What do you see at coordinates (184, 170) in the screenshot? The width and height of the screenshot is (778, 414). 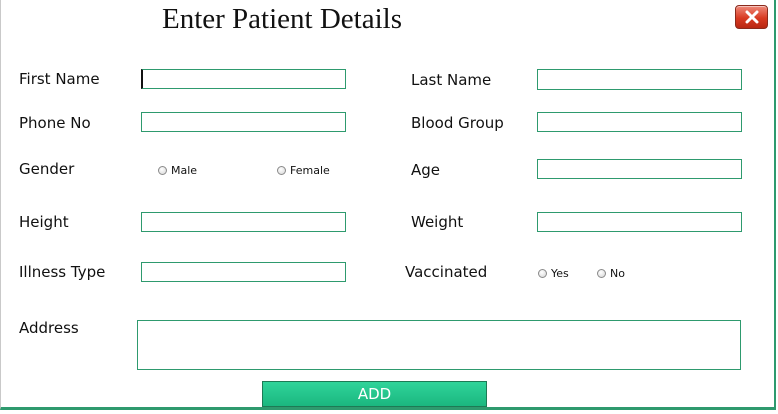 I see `gender-male-label: Male` at bounding box center [184, 170].